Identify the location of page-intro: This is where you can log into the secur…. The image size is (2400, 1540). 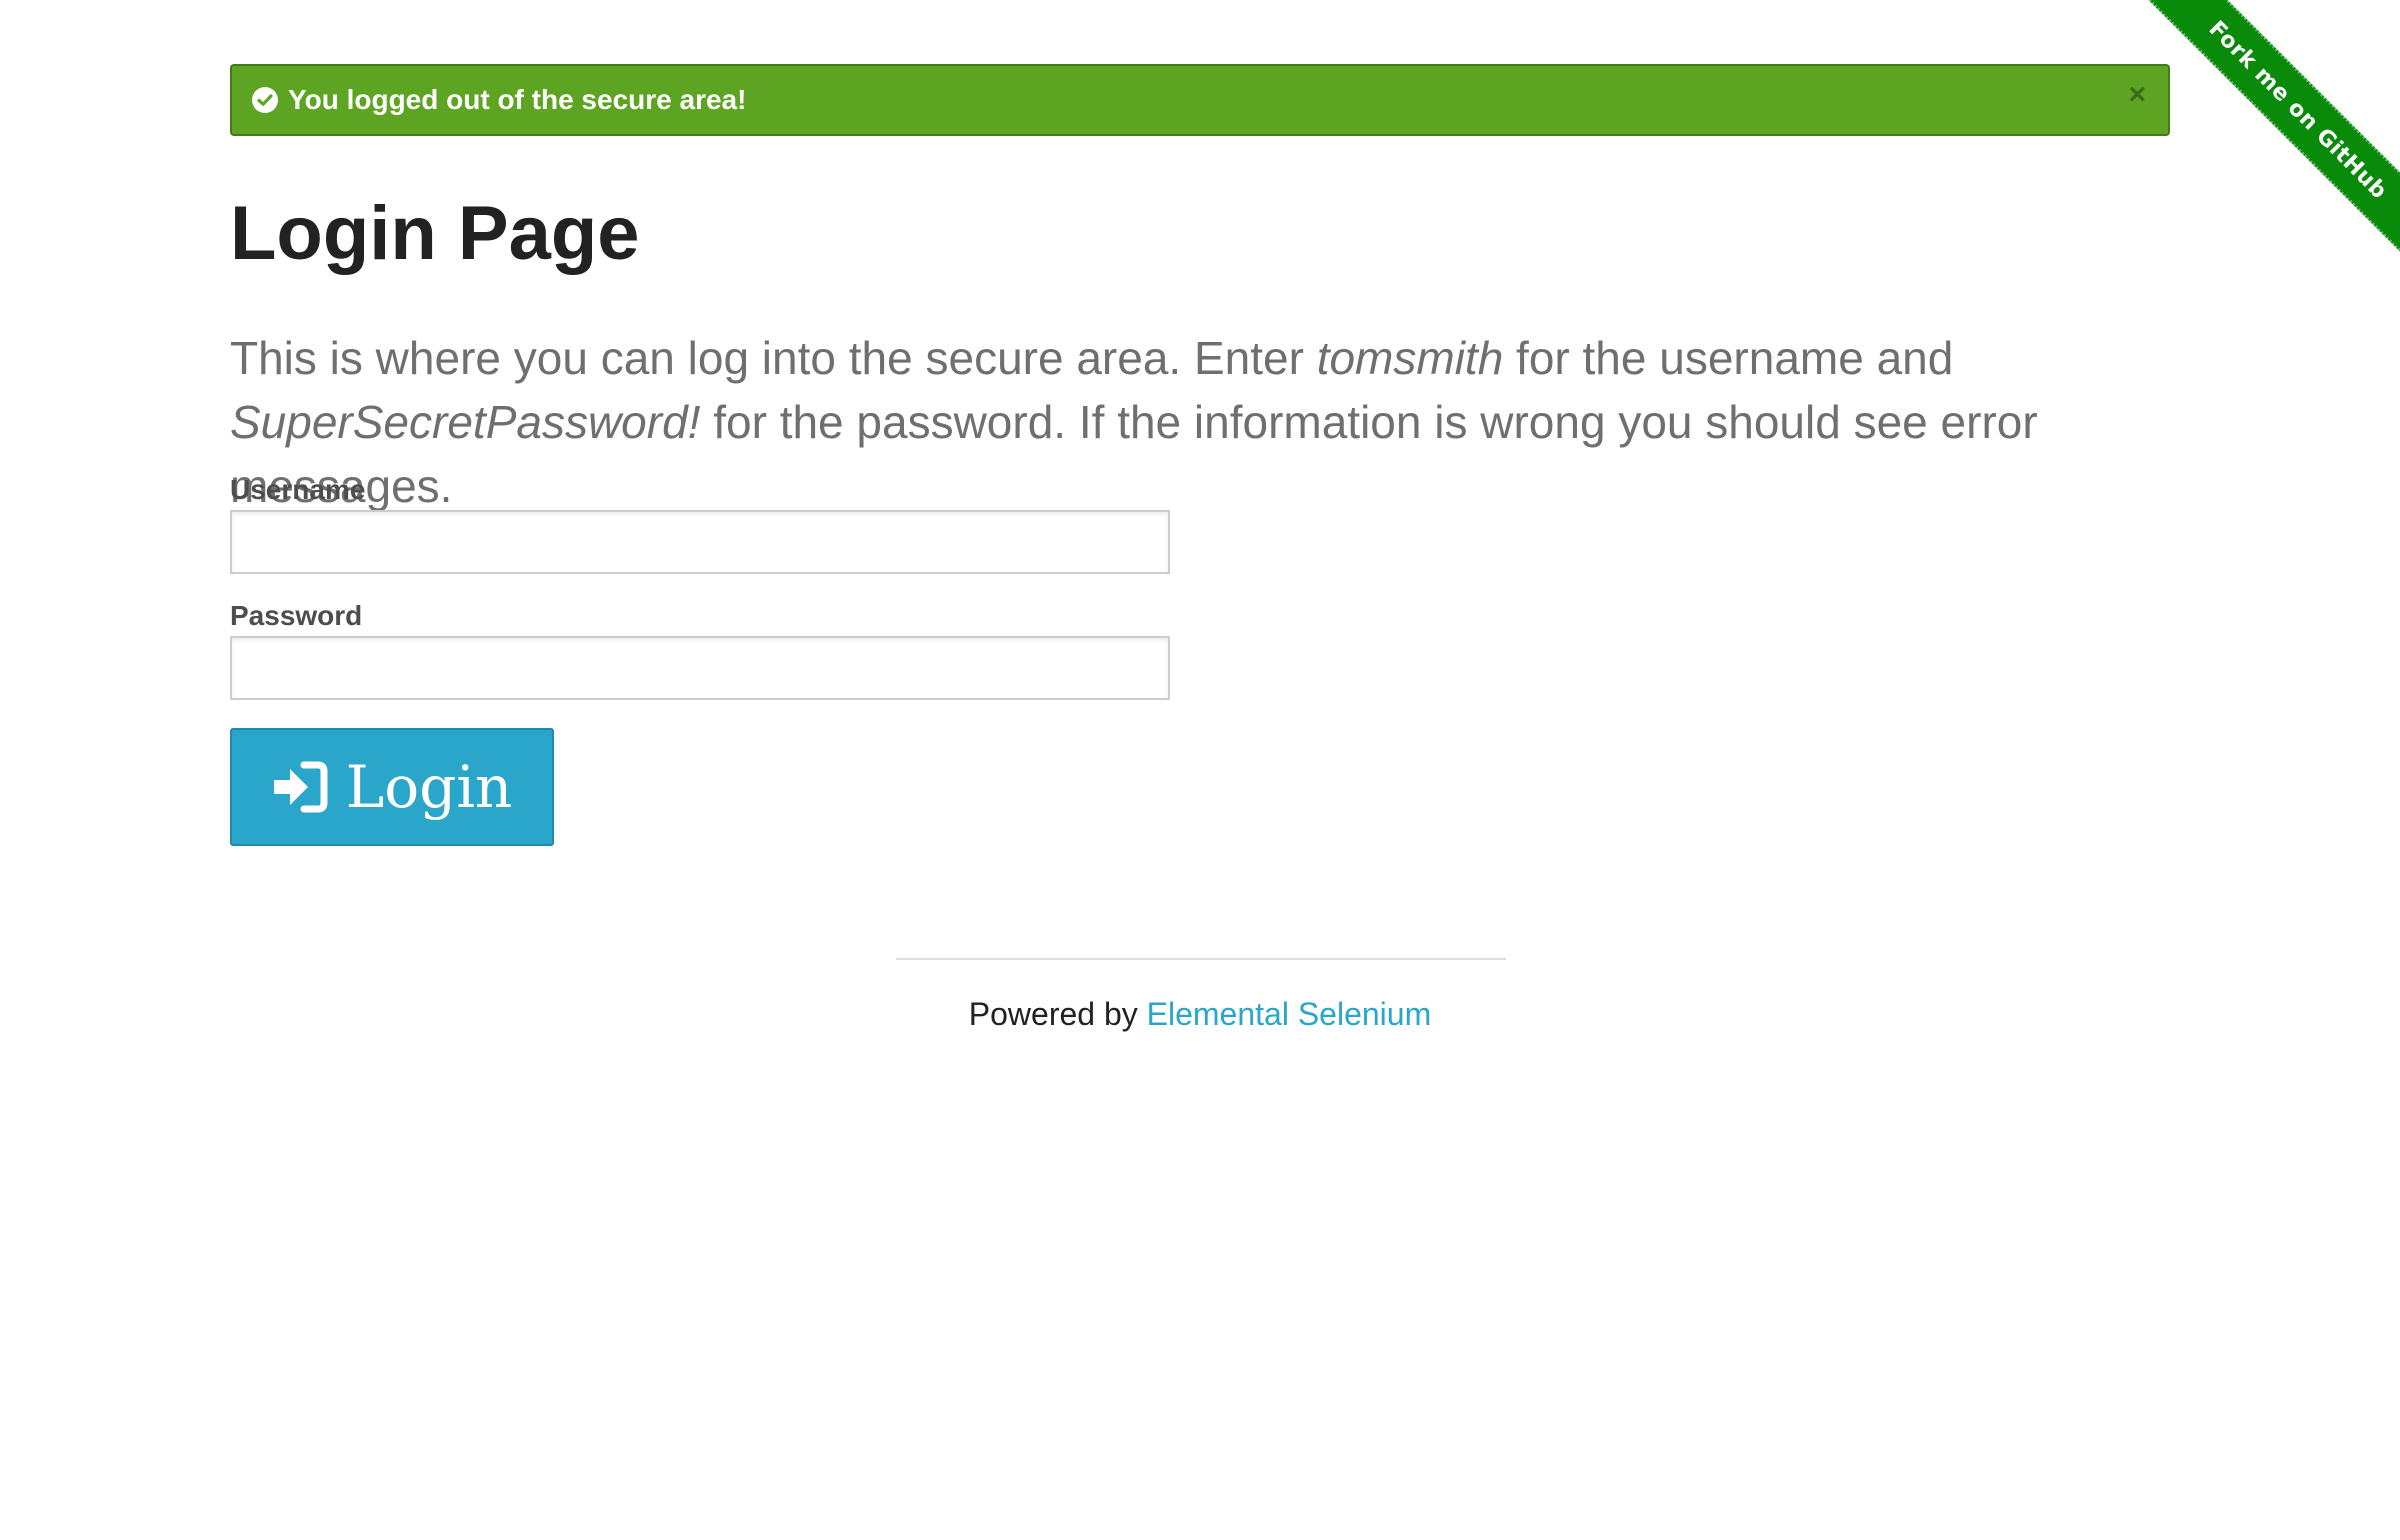
(1230, 422).